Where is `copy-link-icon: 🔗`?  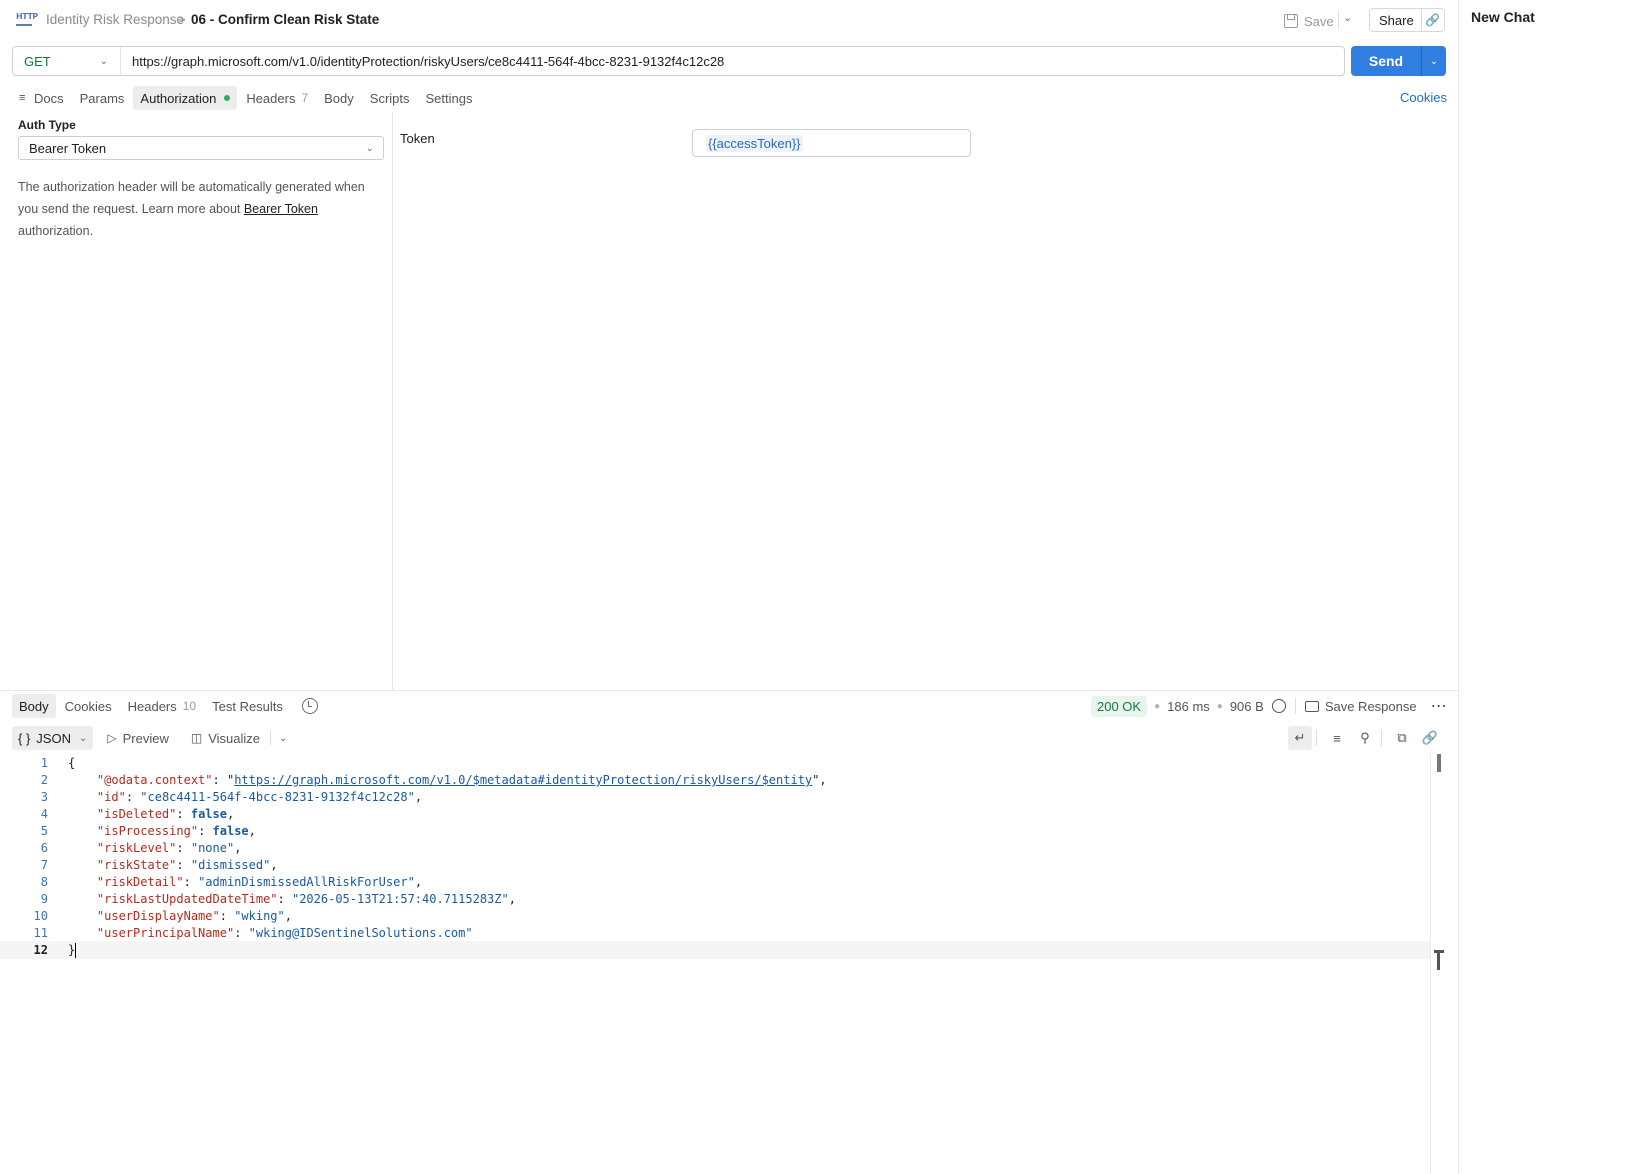 copy-link-icon: 🔗 is located at coordinates (1433, 20).